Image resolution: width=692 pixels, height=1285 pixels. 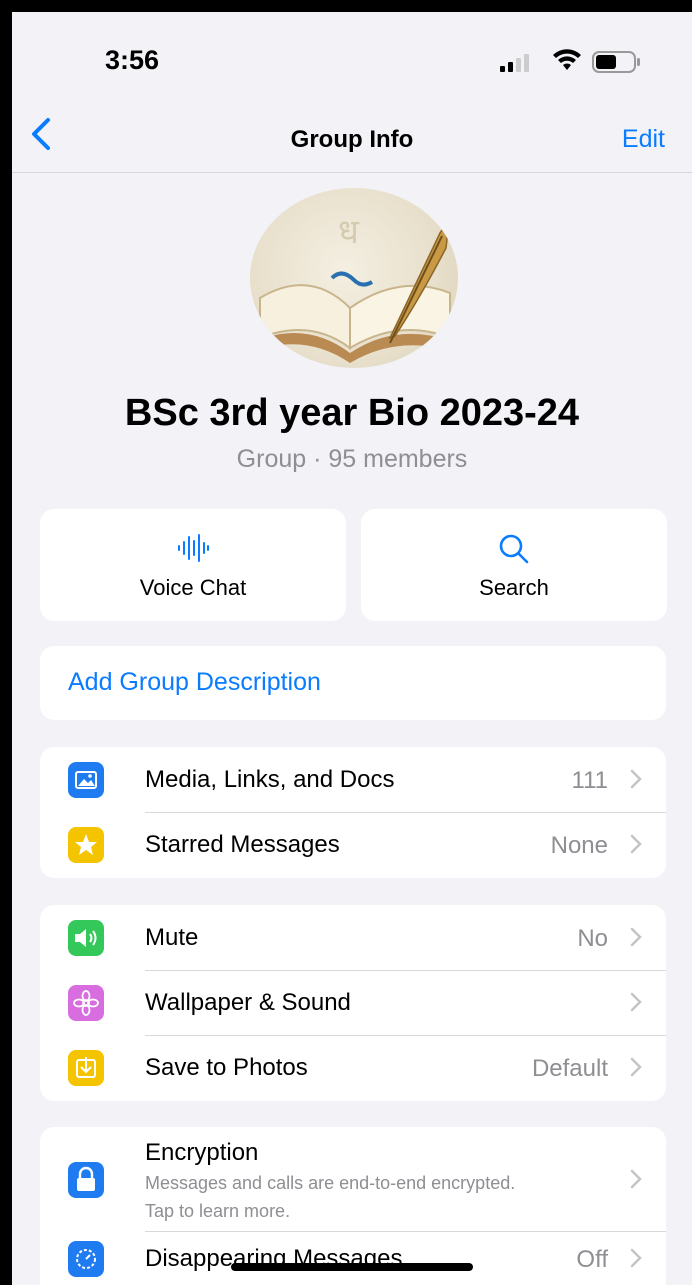 What do you see at coordinates (589, 780) in the screenshot?
I see `media-count: 111` at bounding box center [589, 780].